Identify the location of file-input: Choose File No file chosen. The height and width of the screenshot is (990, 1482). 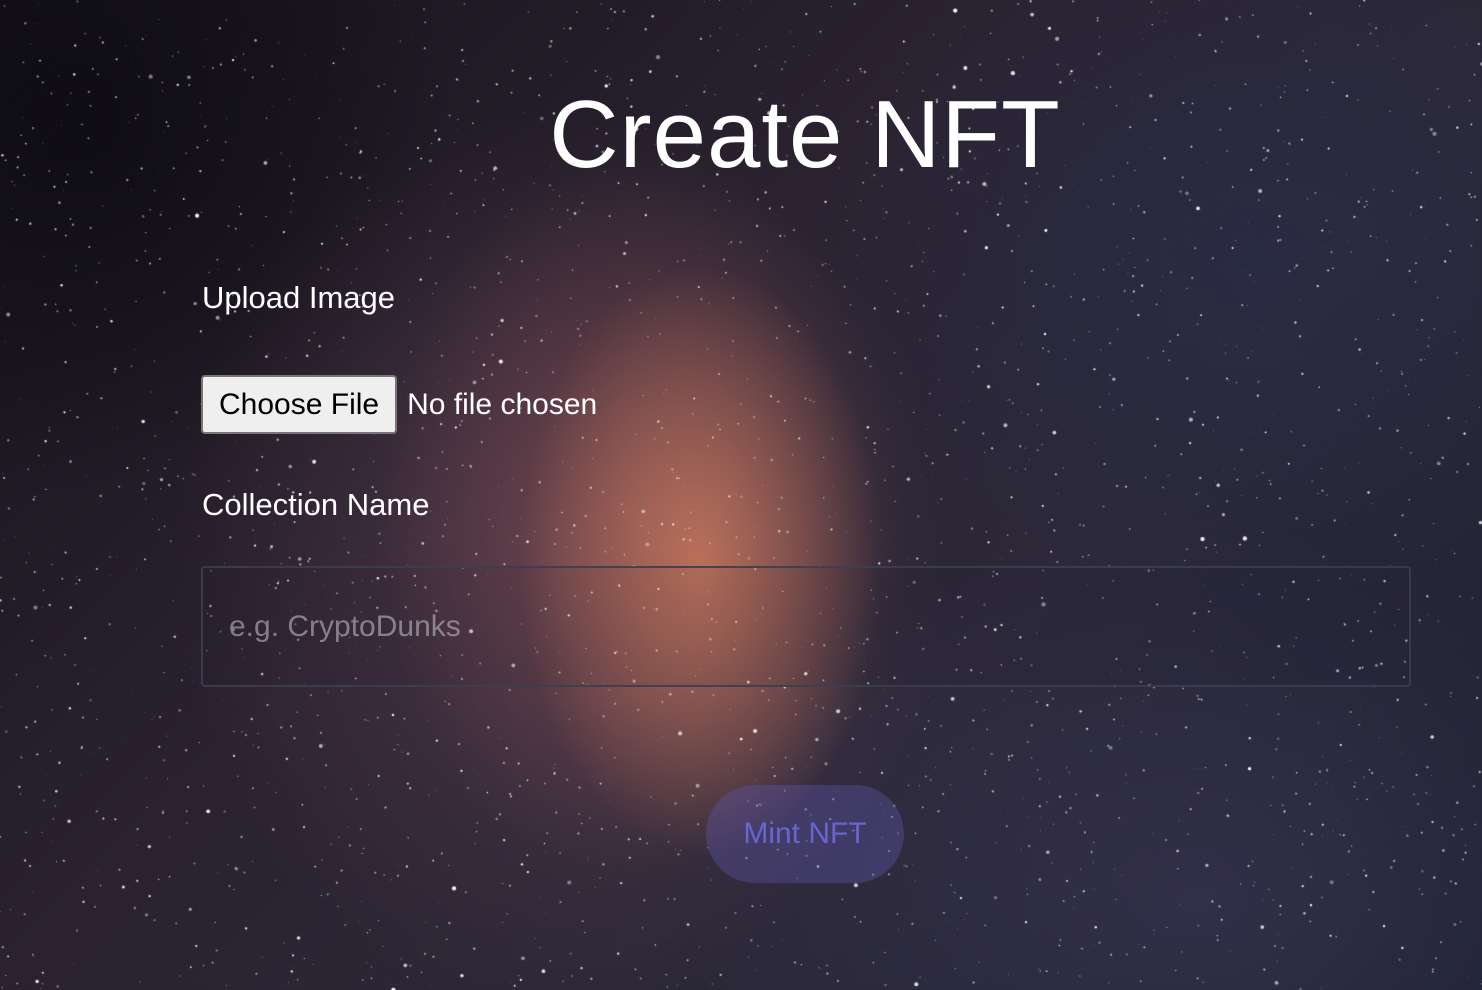
(399, 404).